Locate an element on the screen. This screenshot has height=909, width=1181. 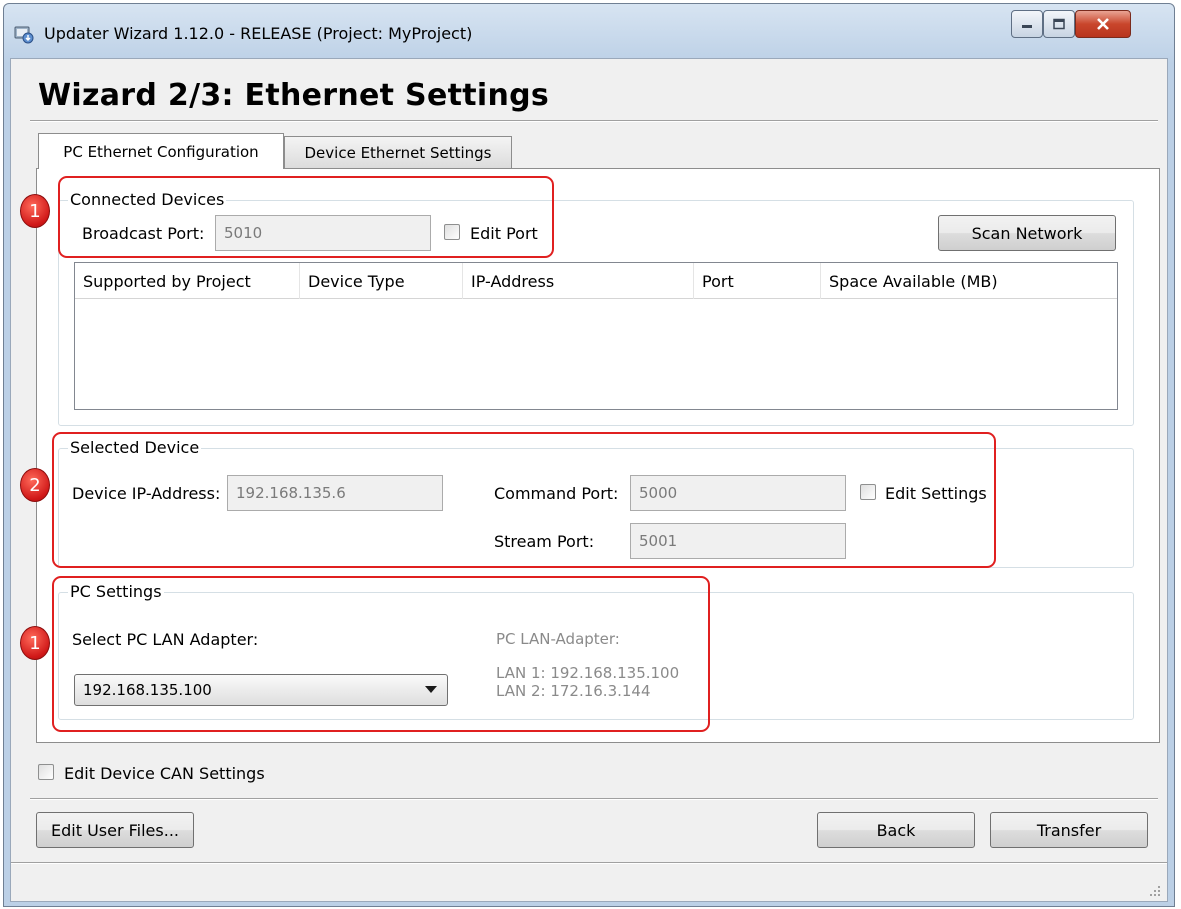
tab-label: PC Ethernet Configuration is located at coordinates (161, 151).